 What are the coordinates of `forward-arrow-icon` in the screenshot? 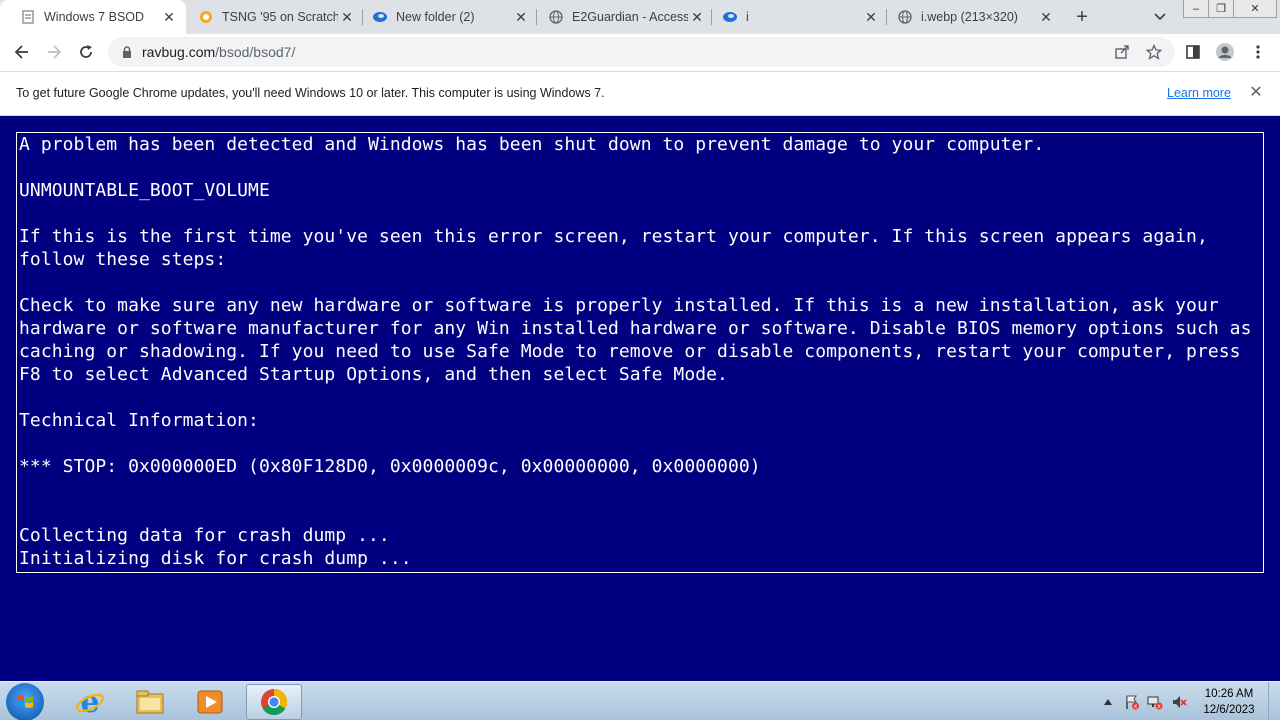 It's located at (55, 52).